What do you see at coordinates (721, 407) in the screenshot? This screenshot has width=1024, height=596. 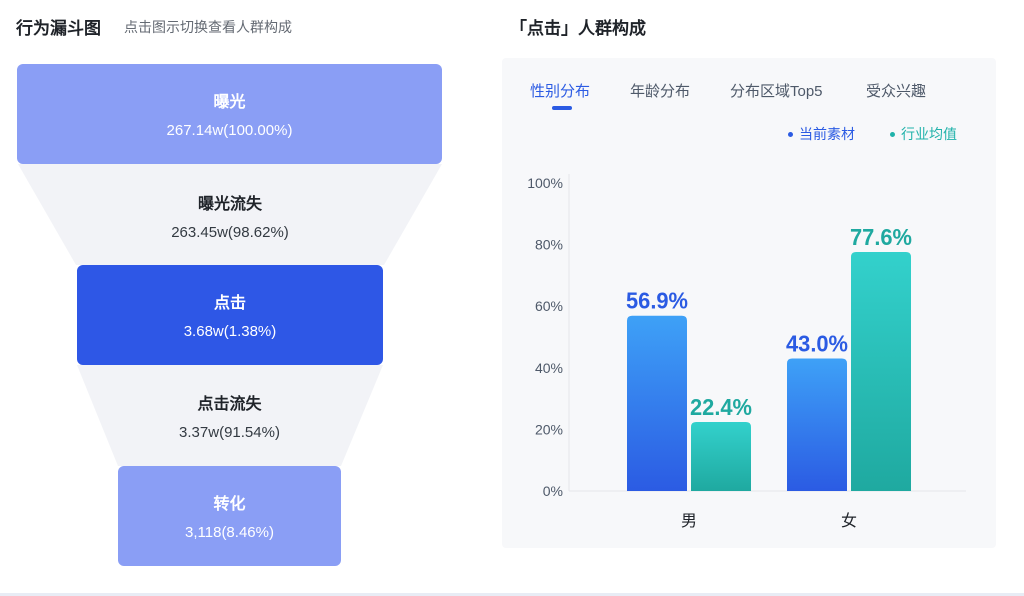 I see `bar-value-label: 22.4%` at bounding box center [721, 407].